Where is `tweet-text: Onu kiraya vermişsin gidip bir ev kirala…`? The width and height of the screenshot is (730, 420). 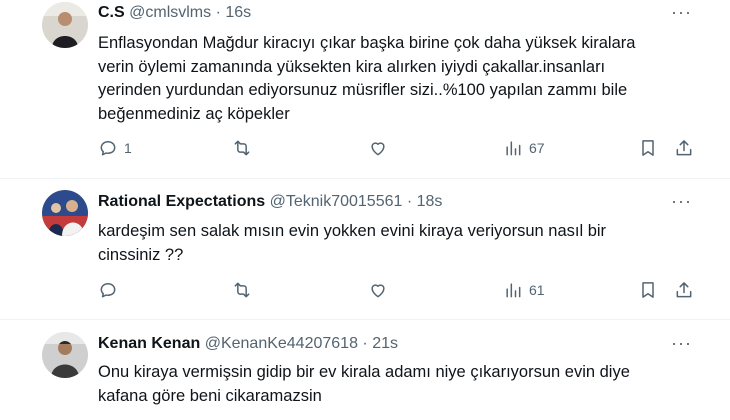
tweet-text: Onu kiraya vermişsin gidip bir ev kirala… is located at coordinates (364, 384).